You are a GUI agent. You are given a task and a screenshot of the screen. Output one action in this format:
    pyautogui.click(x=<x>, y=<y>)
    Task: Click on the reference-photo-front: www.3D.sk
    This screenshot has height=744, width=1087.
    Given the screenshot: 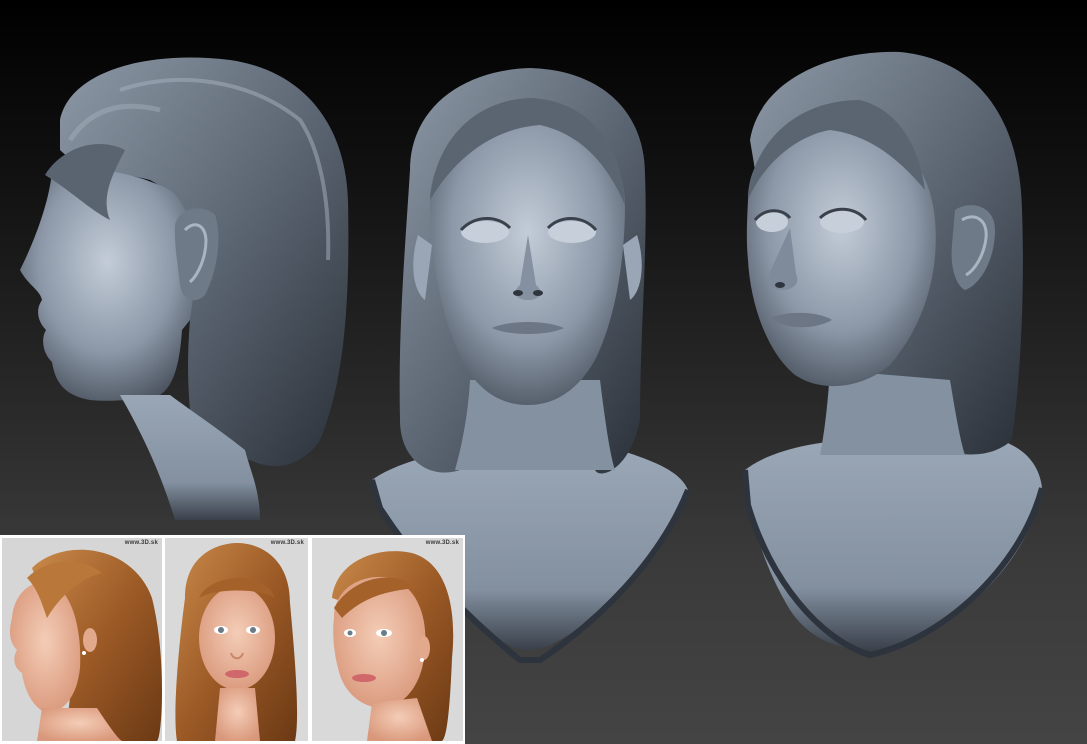 What is the action you would take?
    pyautogui.click(x=236, y=639)
    